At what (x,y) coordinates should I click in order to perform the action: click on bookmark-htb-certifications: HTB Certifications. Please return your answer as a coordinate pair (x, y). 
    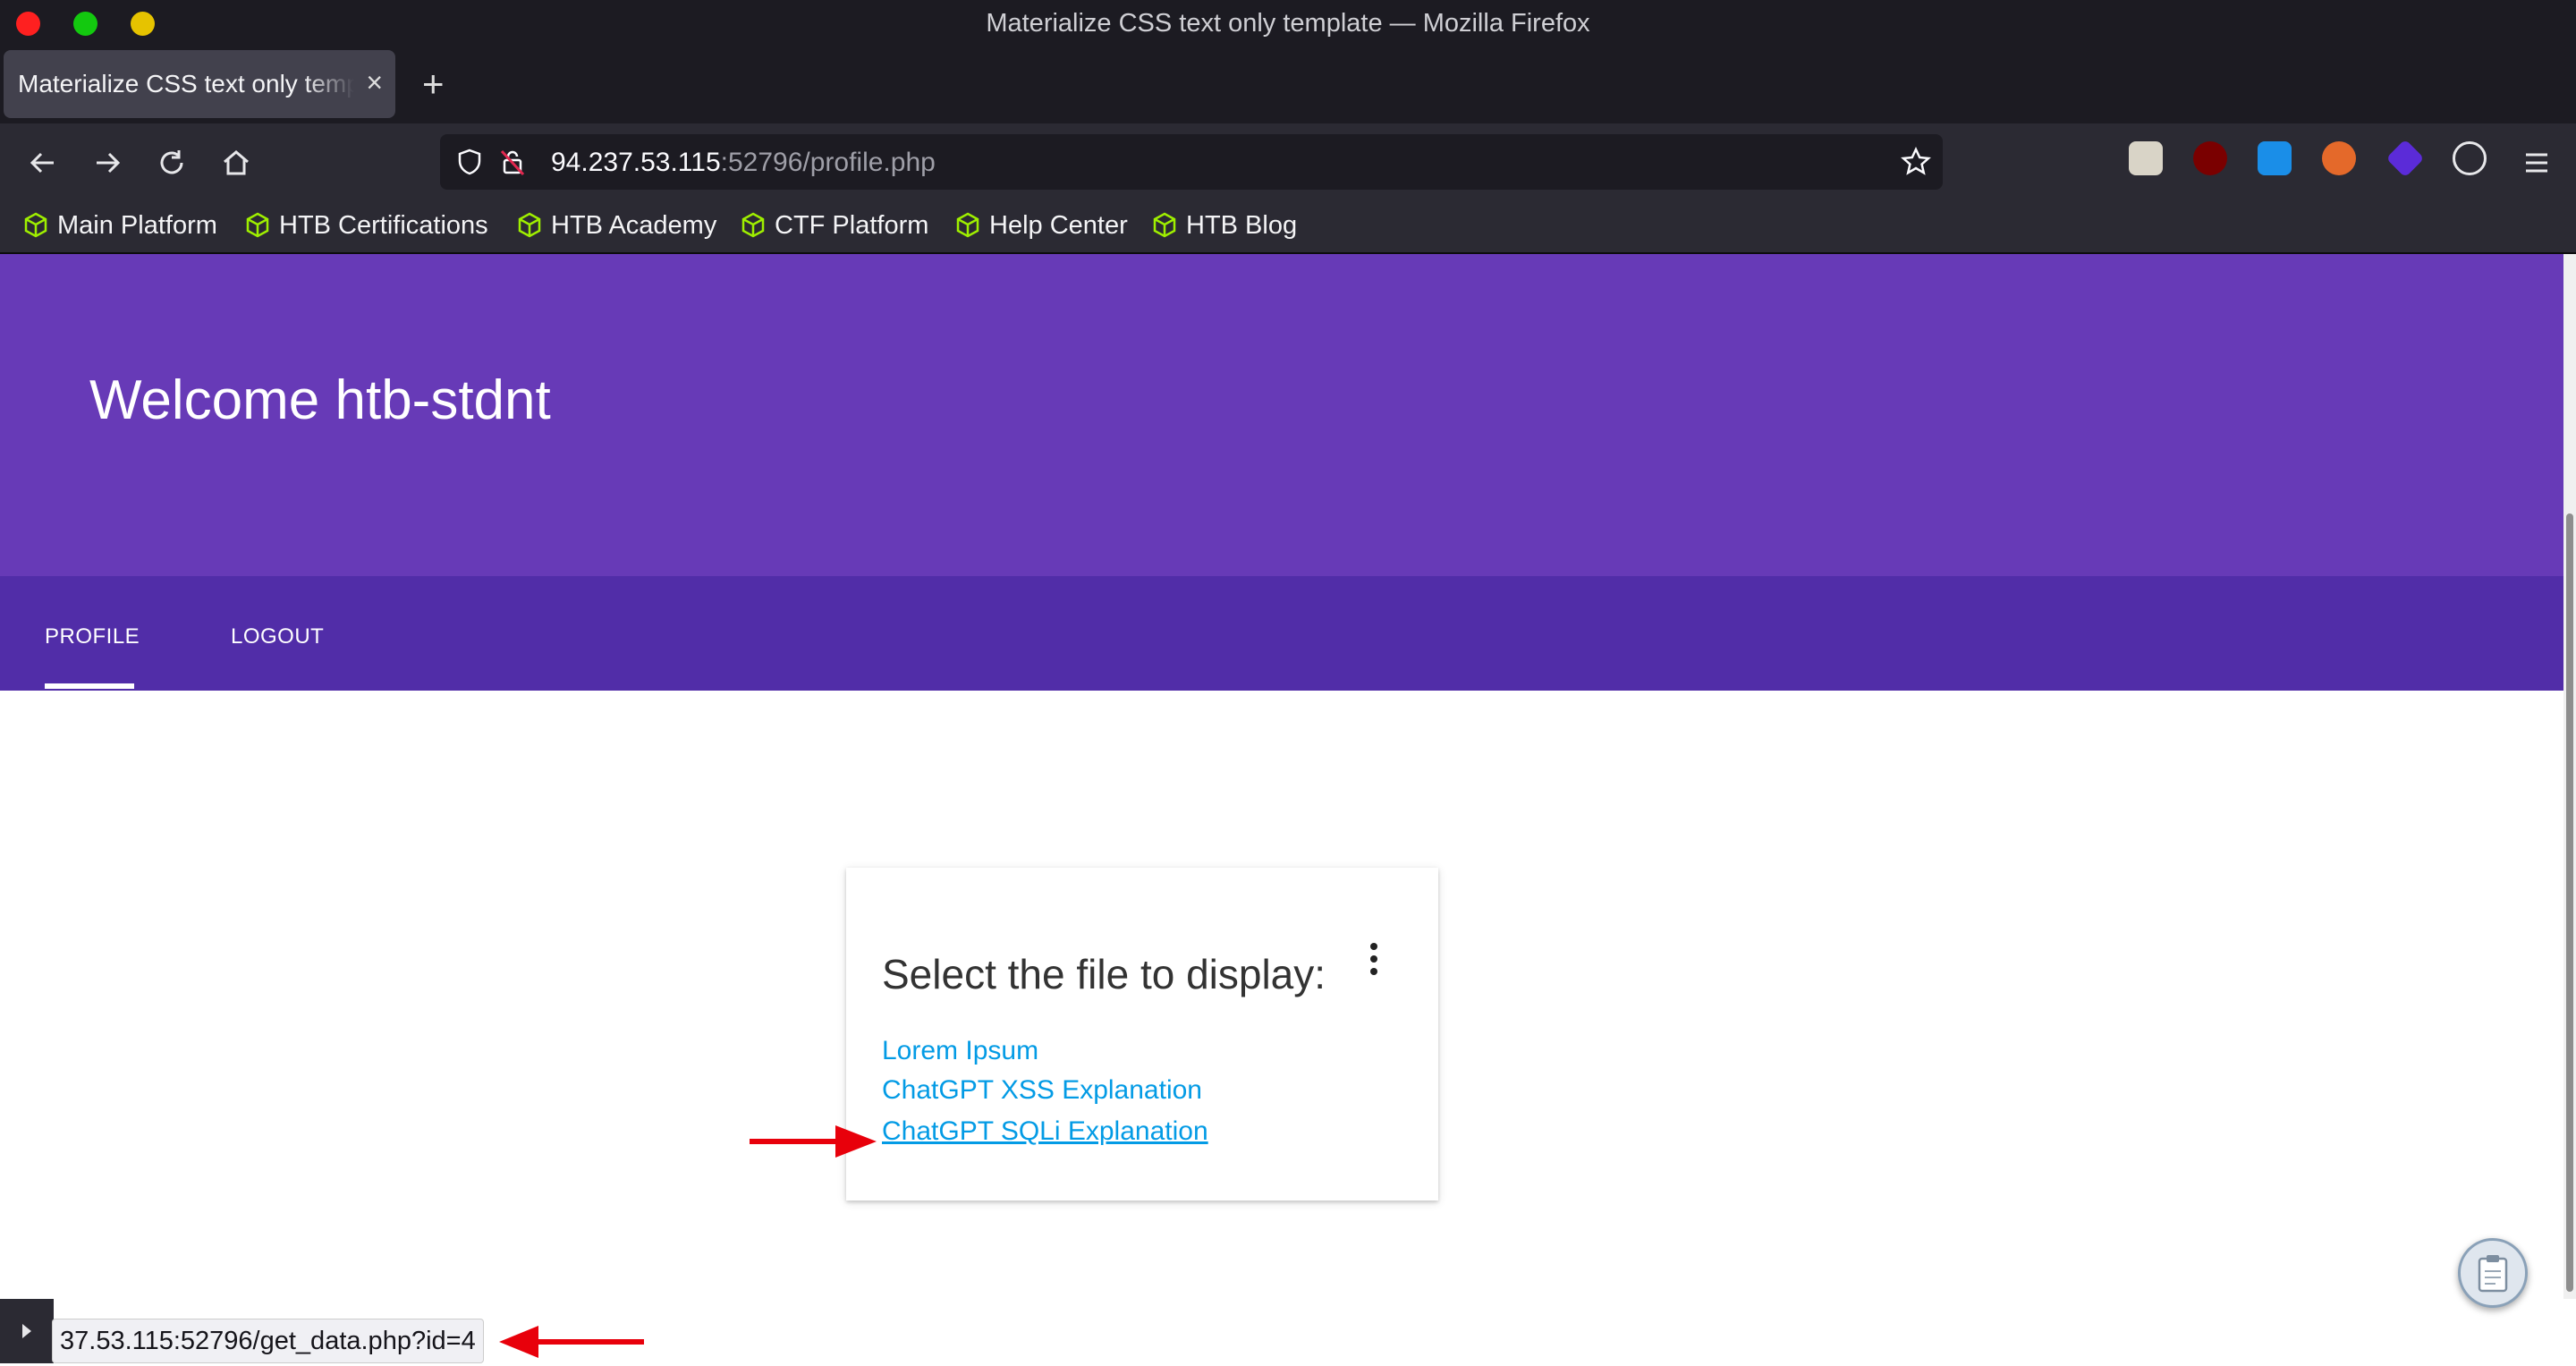
    Looking at the image, I should click on (365, 225).